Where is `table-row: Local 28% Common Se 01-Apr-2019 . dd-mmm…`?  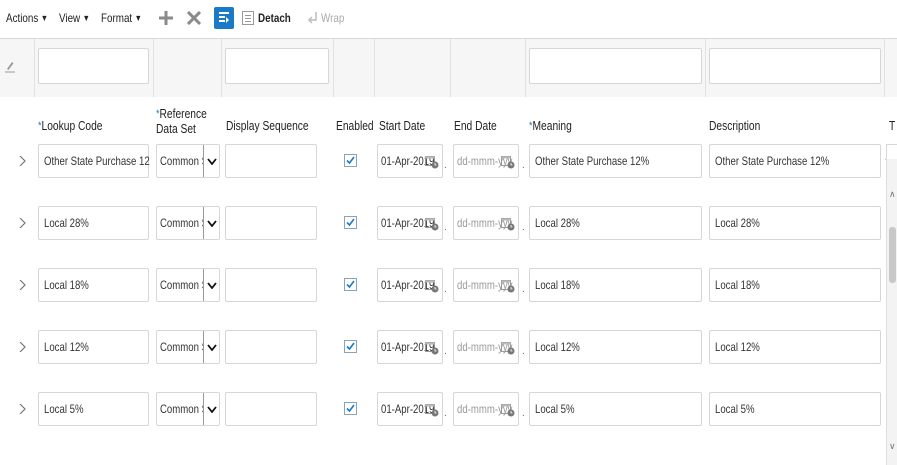 table-row: Local 28% Common Se 01-Apr-2019 . dd-mmm… is located at coordinates (448, 229).